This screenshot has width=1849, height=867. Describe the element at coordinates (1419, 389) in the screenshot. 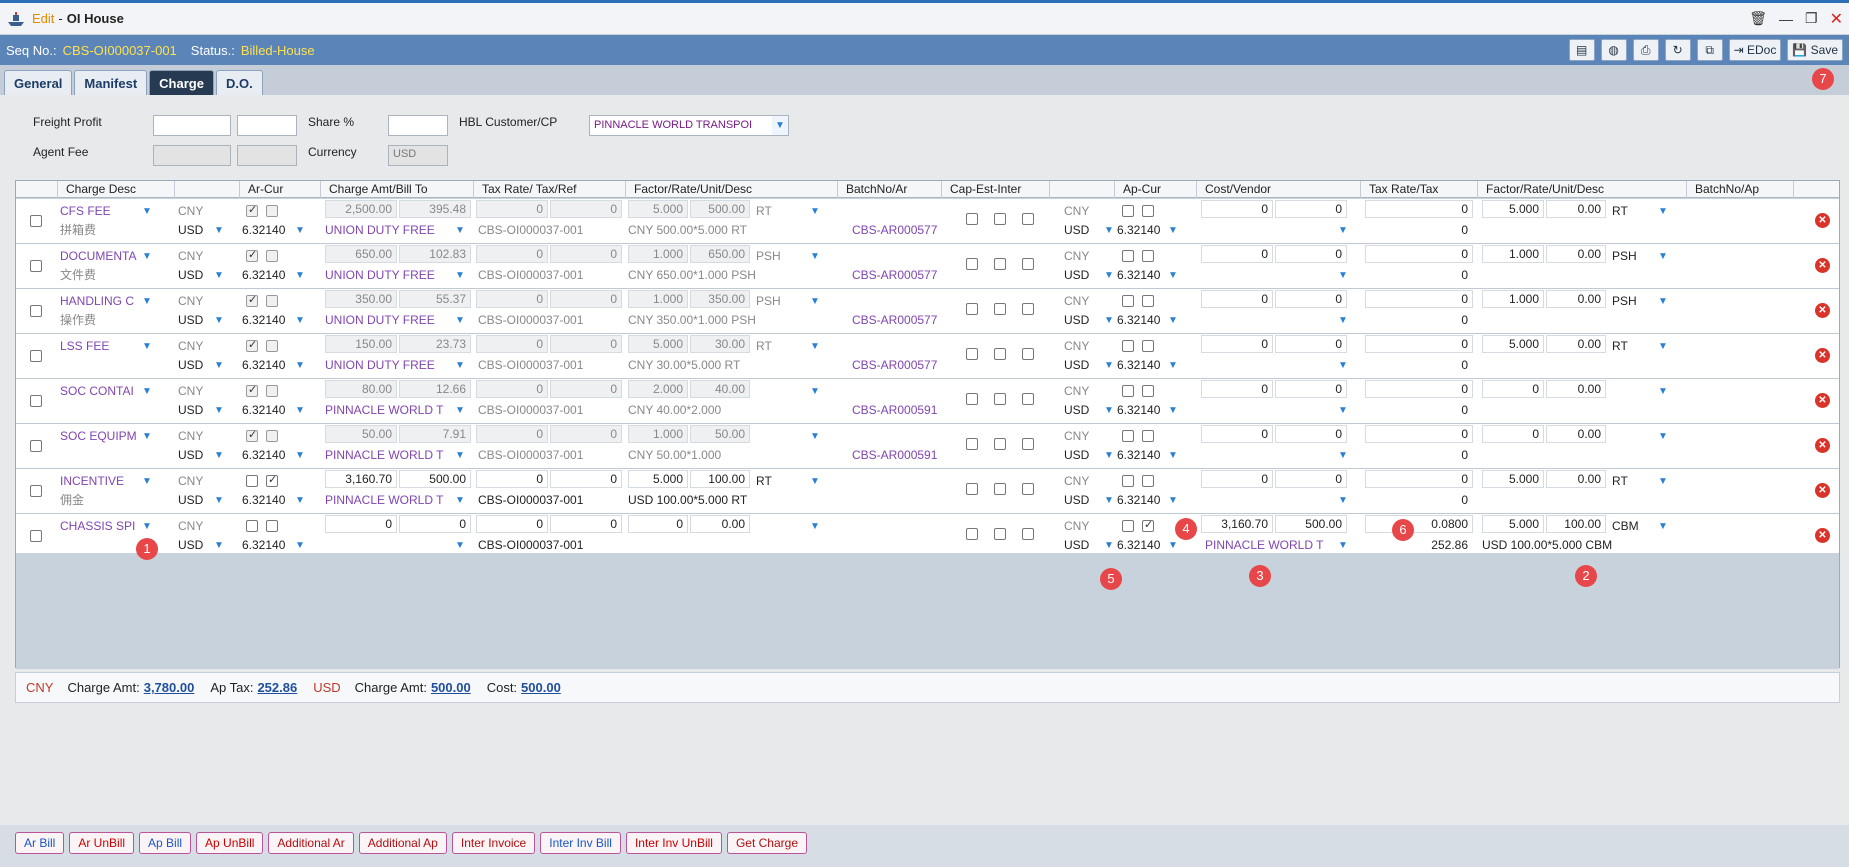

I see `ap-tax-rate-input: 0` at that location.